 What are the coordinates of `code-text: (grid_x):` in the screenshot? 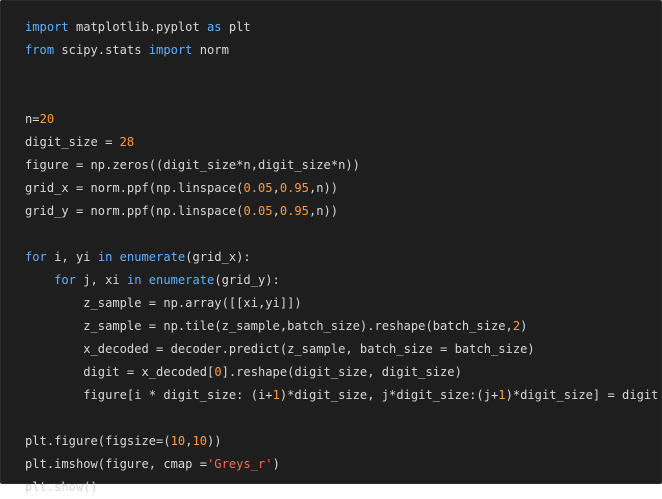 It's located at (218, 257).